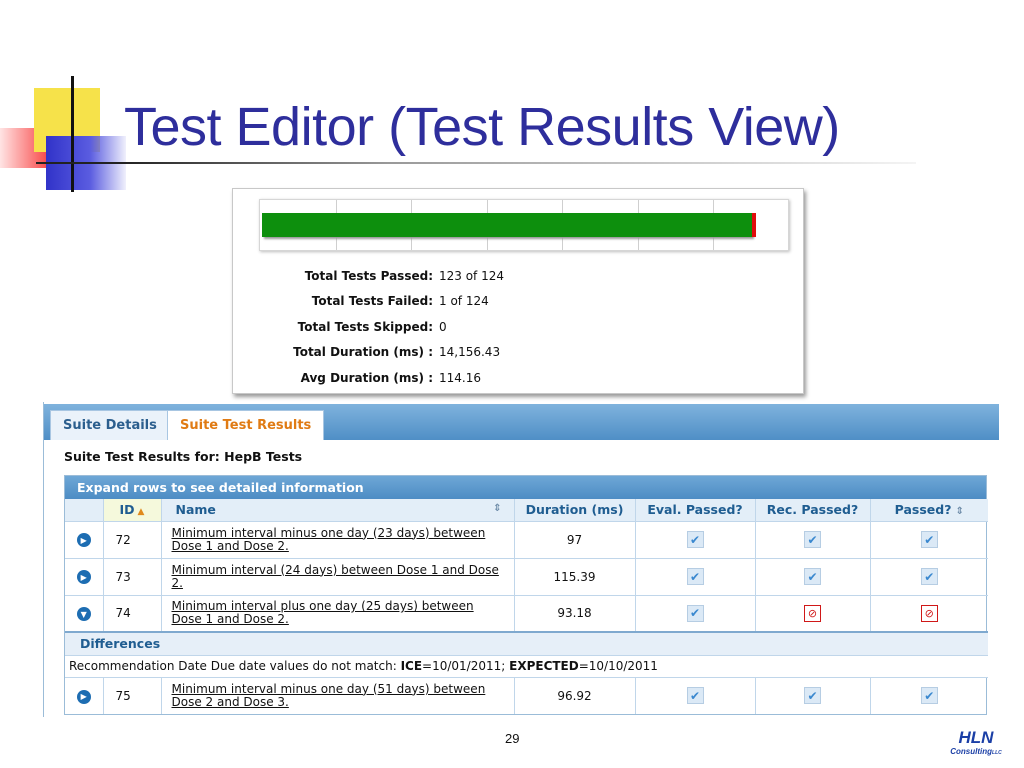 This screenshot has height=768, width=1024. Describe the element at coordinates (363, 352) in the screenshot. I see `stat-label: Total Duration (ms) :` at that location.